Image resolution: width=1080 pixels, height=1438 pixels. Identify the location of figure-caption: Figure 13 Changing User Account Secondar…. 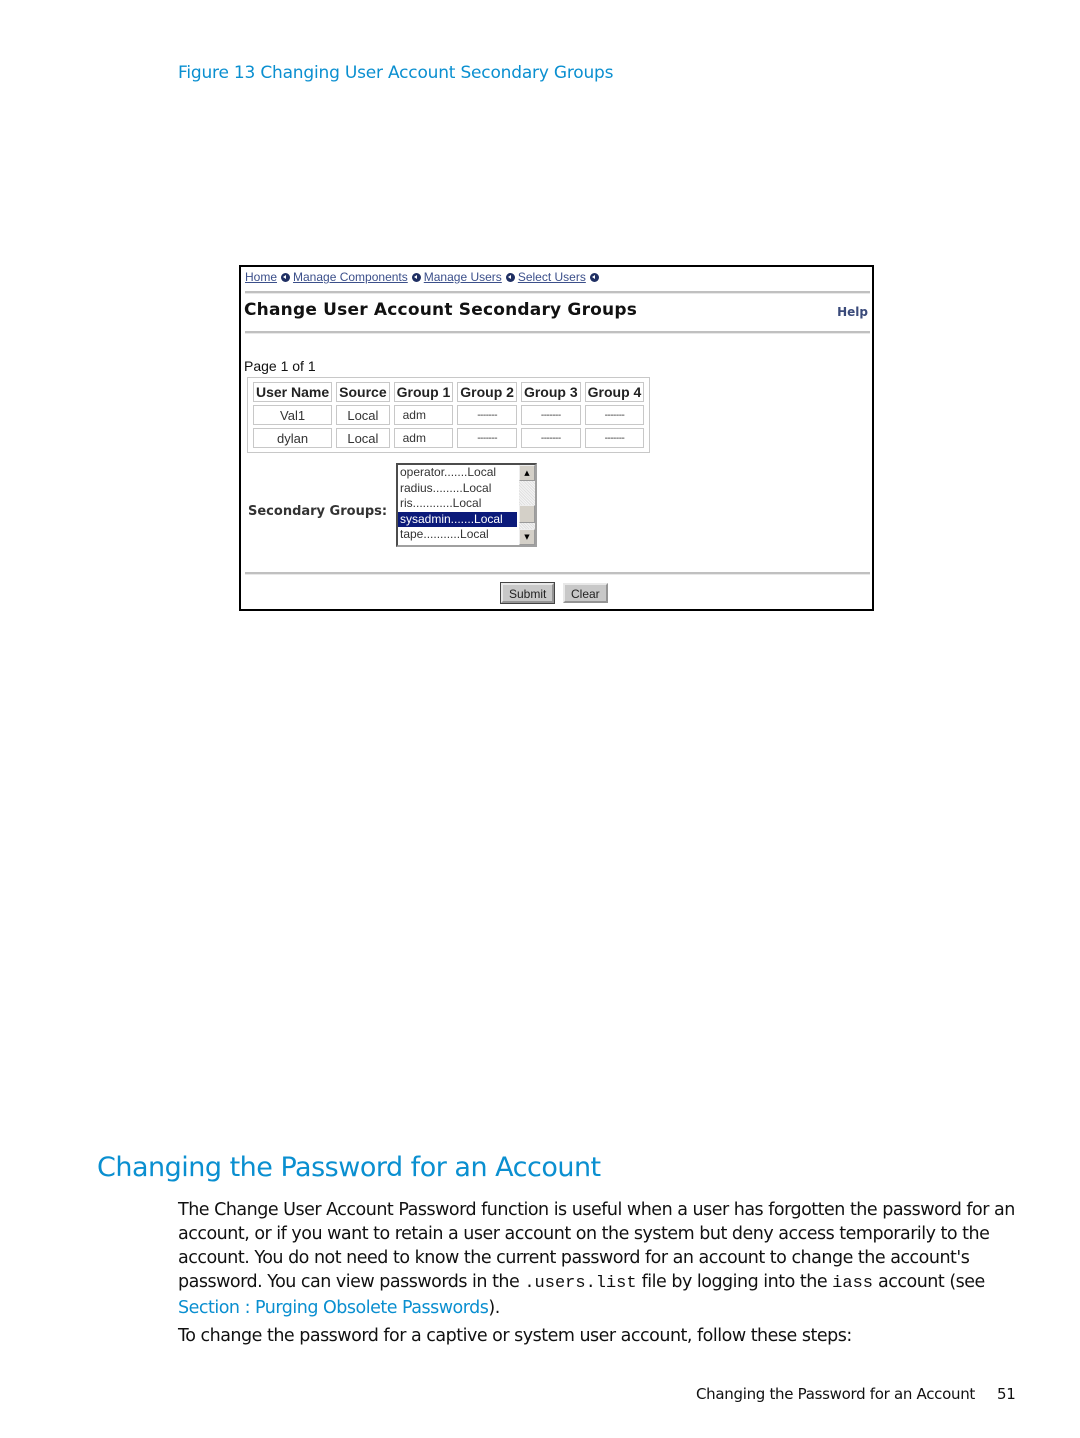
(396, 73).